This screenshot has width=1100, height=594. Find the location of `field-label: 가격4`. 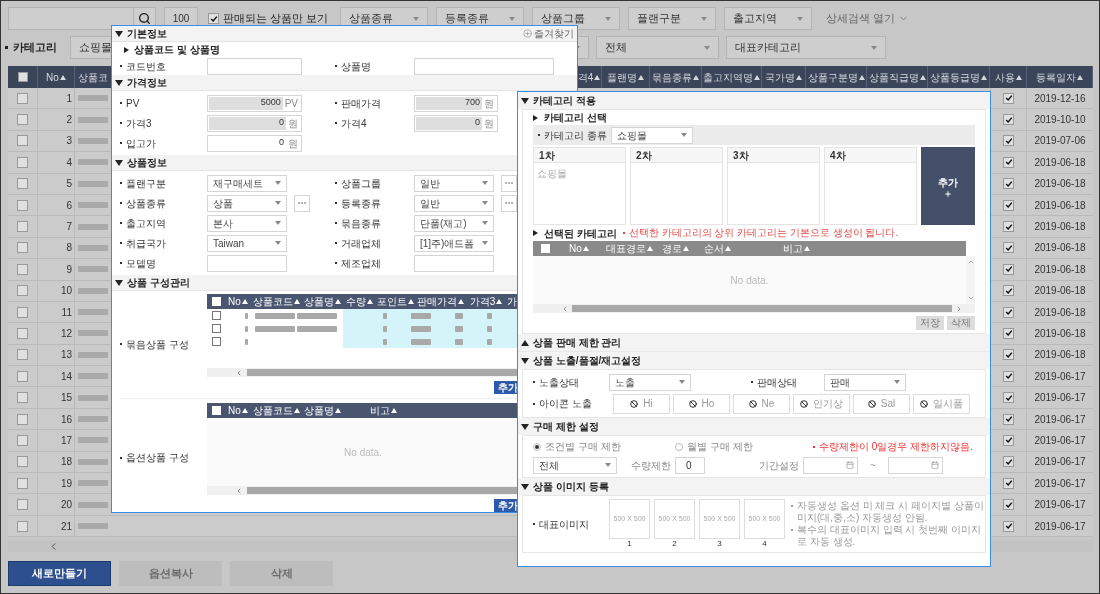

field-label: 가격4 is located at coordinates (354, 123).